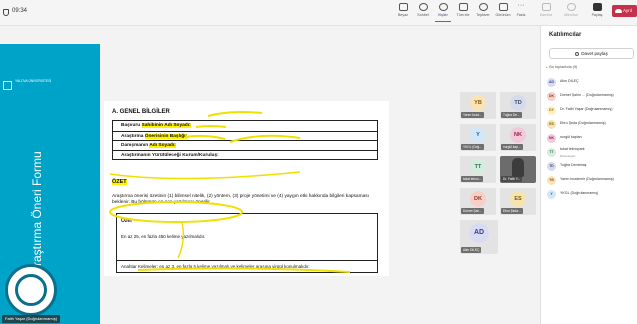 The height and width of the screenshot is (324, 637). Describe the element at coordinates (551, 110) in the screenshot. I see `avatar: DY` at that location.